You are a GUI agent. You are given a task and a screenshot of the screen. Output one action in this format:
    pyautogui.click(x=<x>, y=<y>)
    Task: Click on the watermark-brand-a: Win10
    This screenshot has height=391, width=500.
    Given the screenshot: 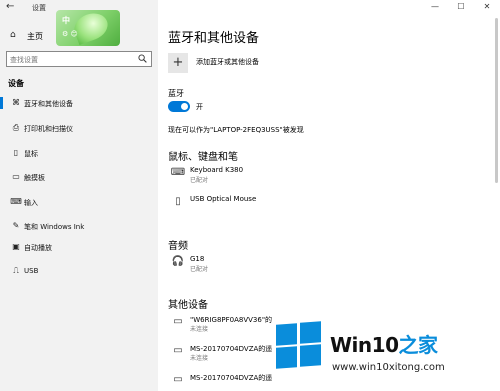 What is the action you would take?
    pyautogui.click(x=364, y=345)
    